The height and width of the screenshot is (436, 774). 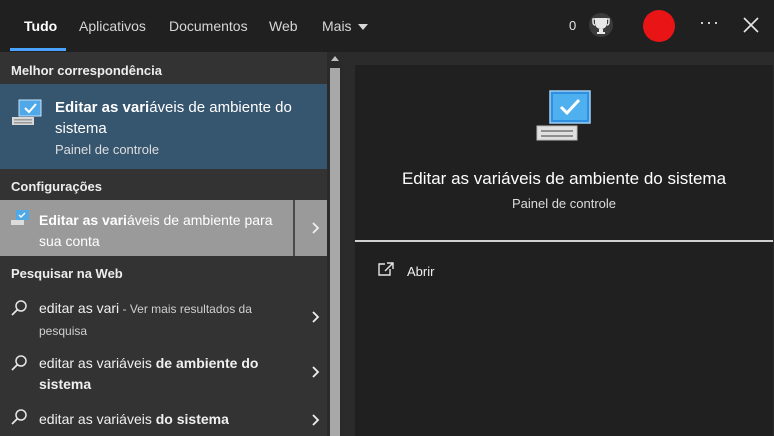 I want to click on tab-more-label: Mais, so click(x=337, y=26).